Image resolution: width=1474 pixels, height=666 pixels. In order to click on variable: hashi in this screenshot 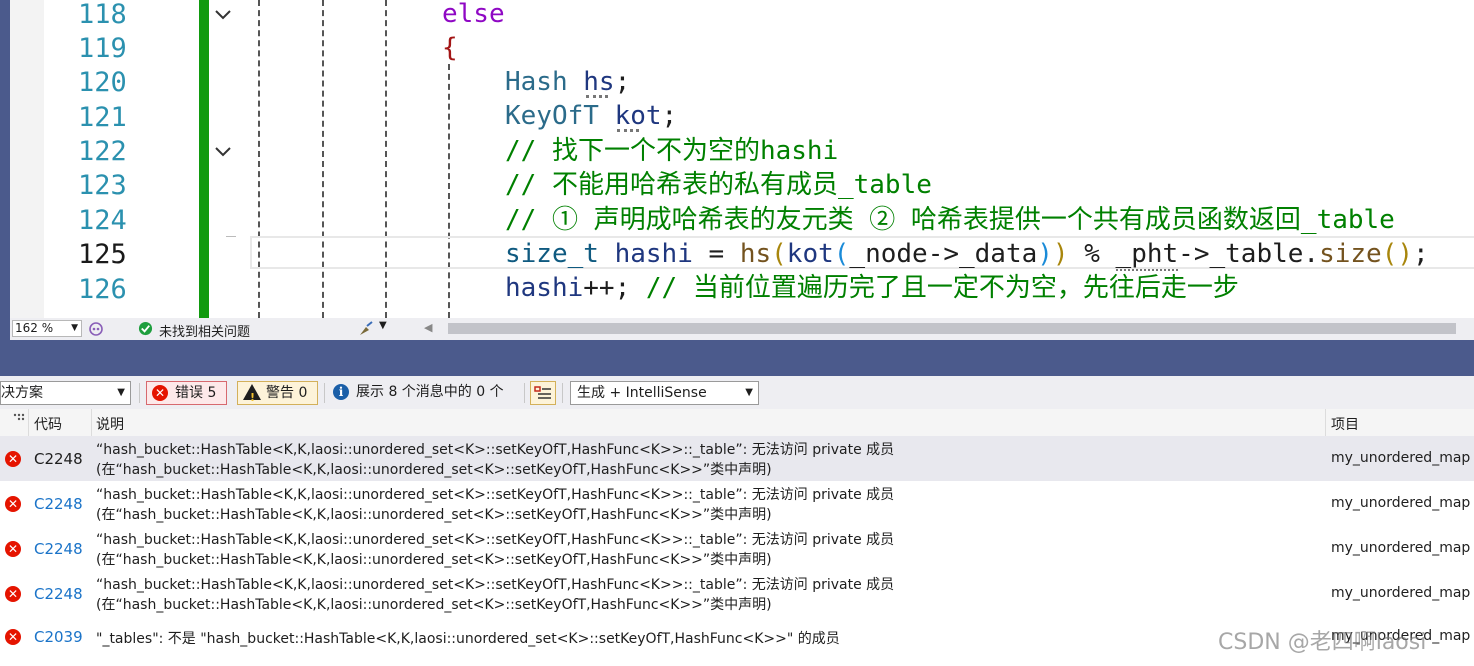, I will do `click(544, 288)`.